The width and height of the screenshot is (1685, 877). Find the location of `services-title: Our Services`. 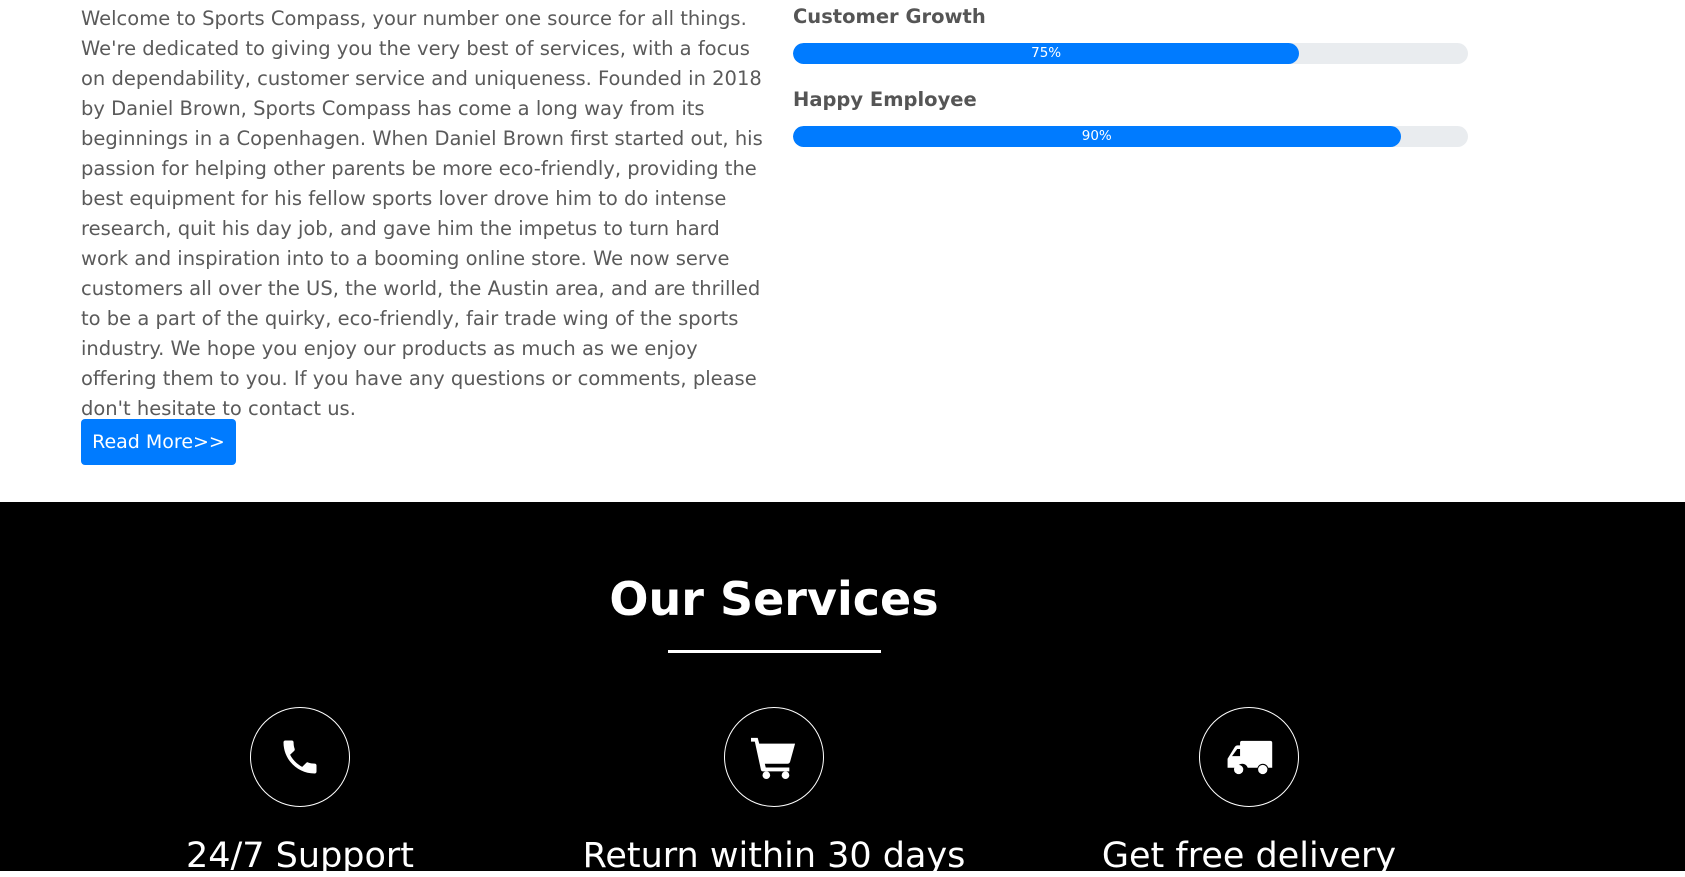

services-title: Our Services is located at coordinates (774, 599).